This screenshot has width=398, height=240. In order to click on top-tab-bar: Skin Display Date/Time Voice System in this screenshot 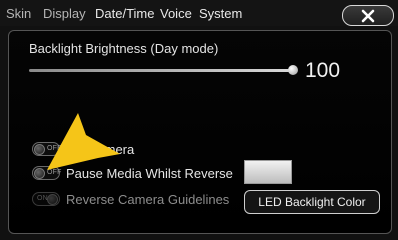, I will do `click(199, 13)`.